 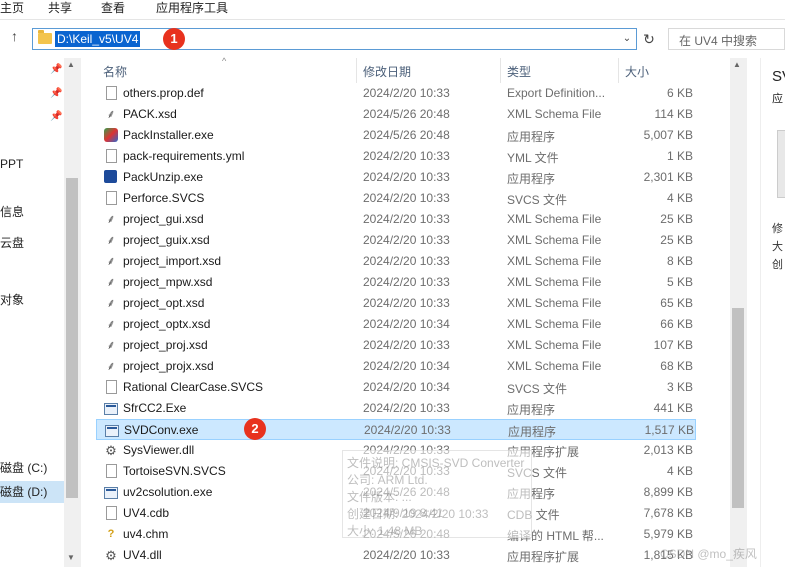 What do you see at coordinates (12, 10) in the screenshot?
I see `tab-home: 主页` at bounding box center [12, 10].